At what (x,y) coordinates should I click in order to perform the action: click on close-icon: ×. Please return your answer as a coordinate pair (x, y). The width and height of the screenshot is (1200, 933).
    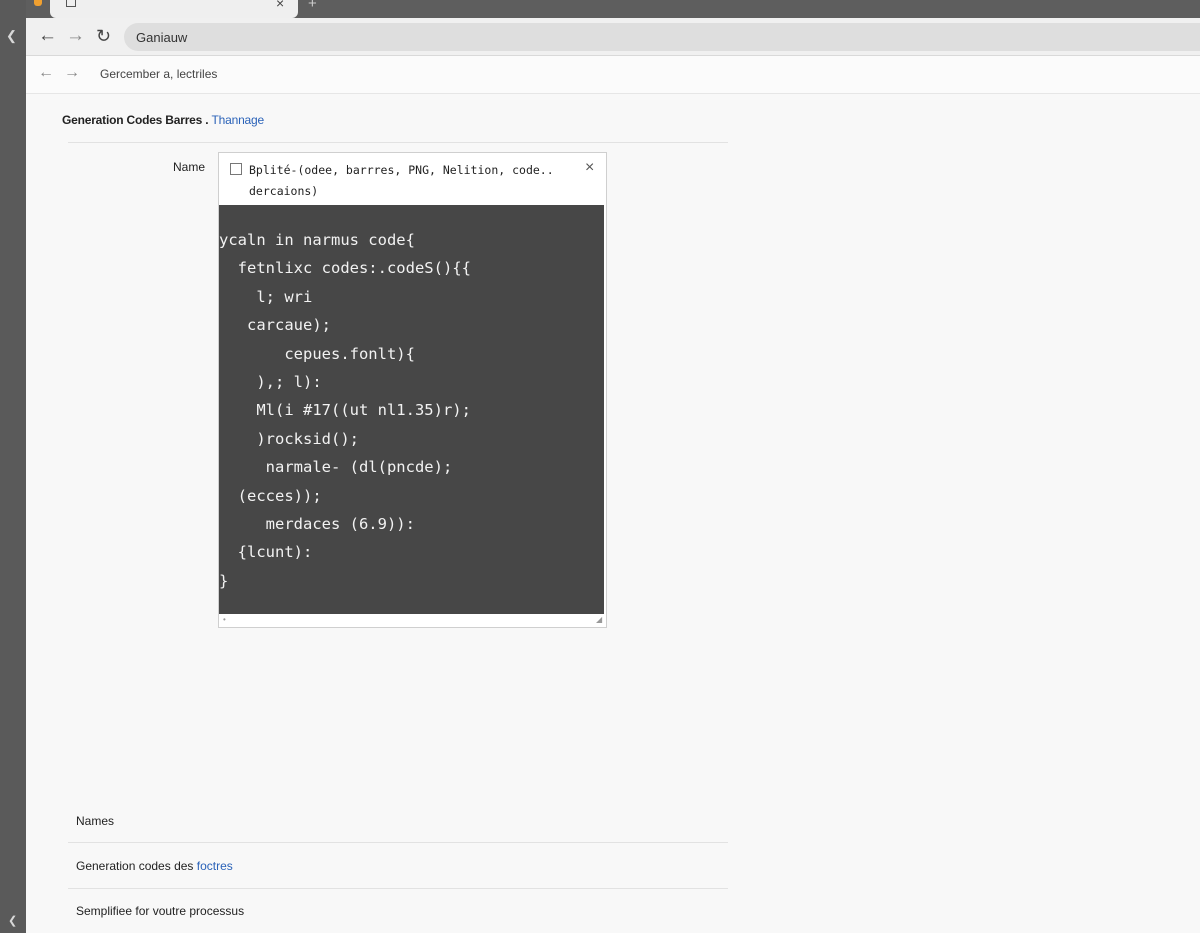
    Looking at the image, I should click on (589, 168).